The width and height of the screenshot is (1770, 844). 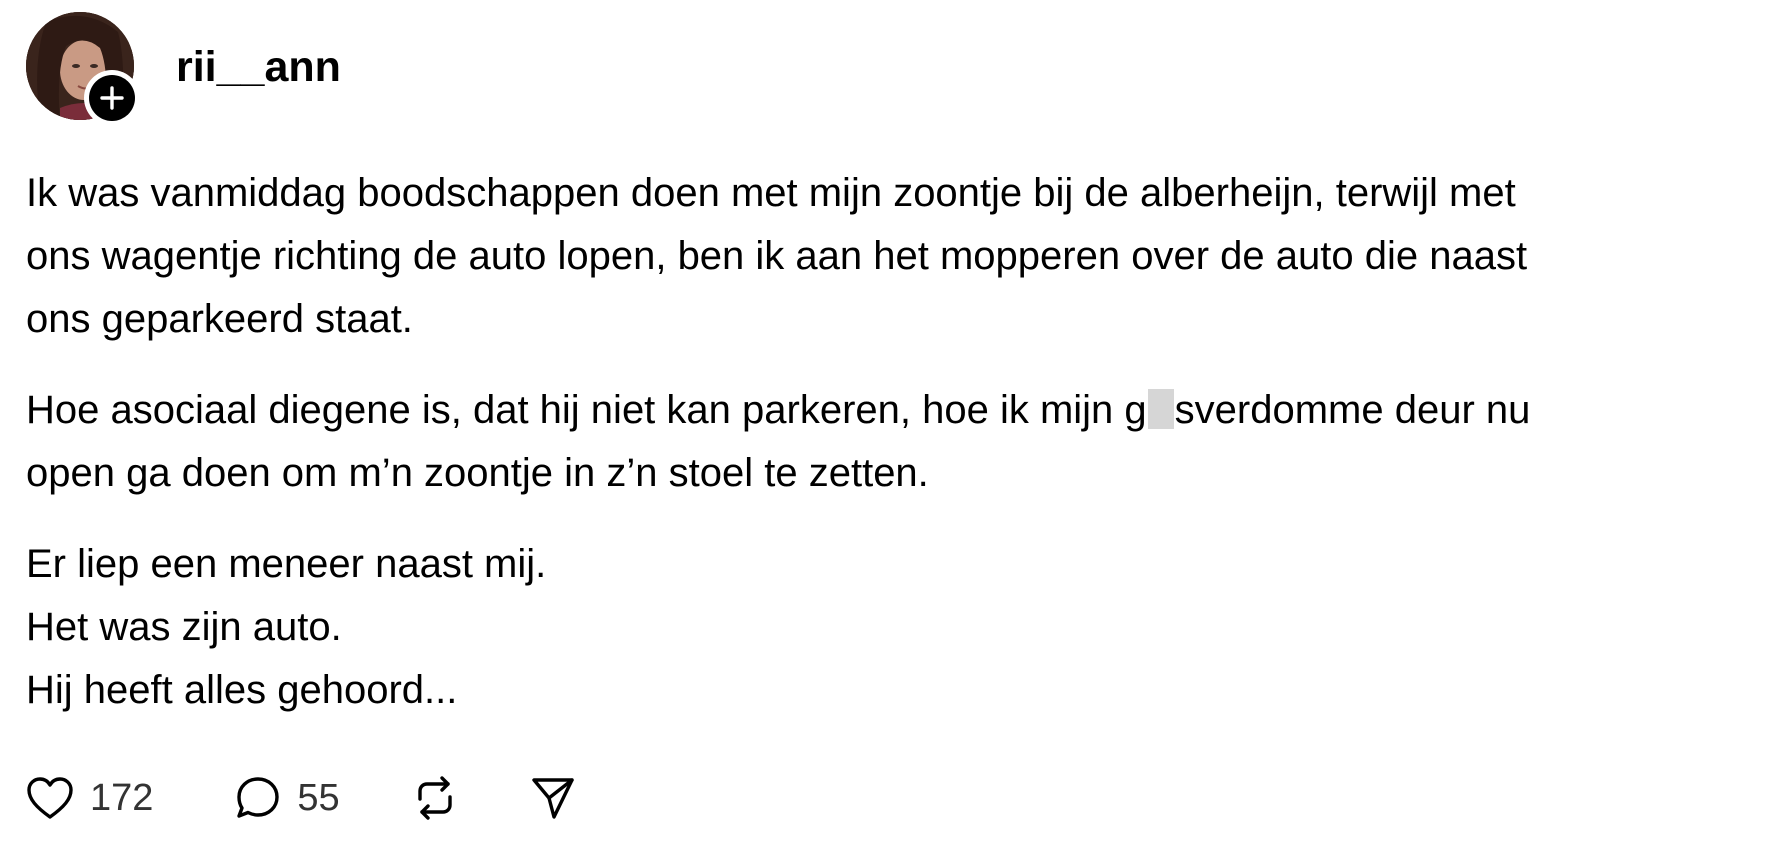 I want to click on follow-button, so click(x=112, y=98).